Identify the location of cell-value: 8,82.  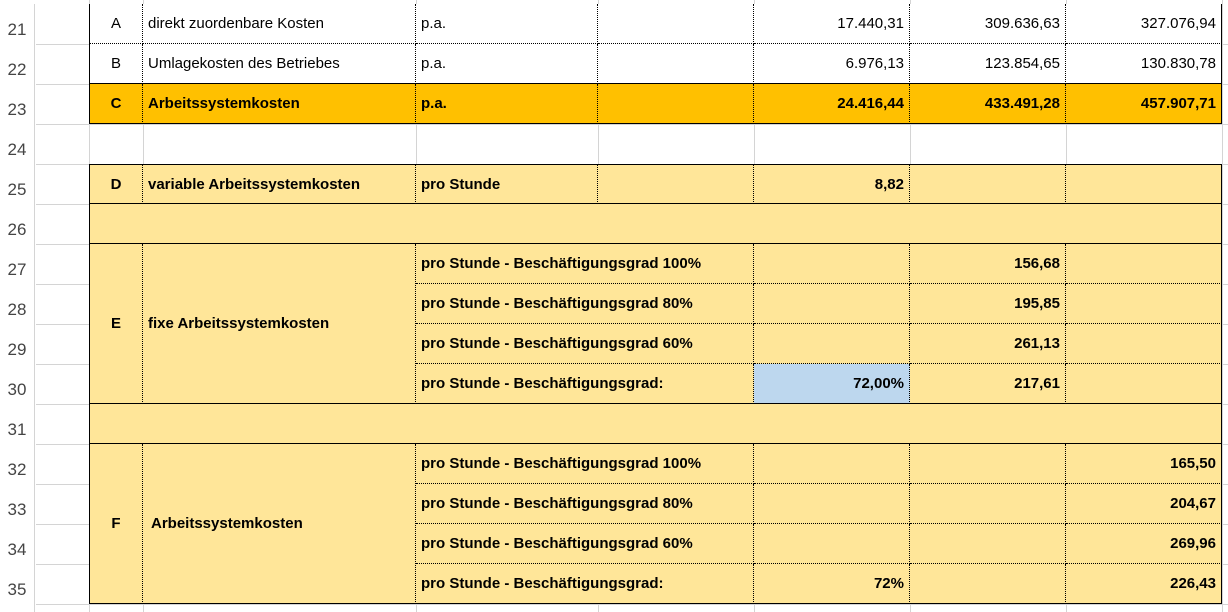
(832, 184).